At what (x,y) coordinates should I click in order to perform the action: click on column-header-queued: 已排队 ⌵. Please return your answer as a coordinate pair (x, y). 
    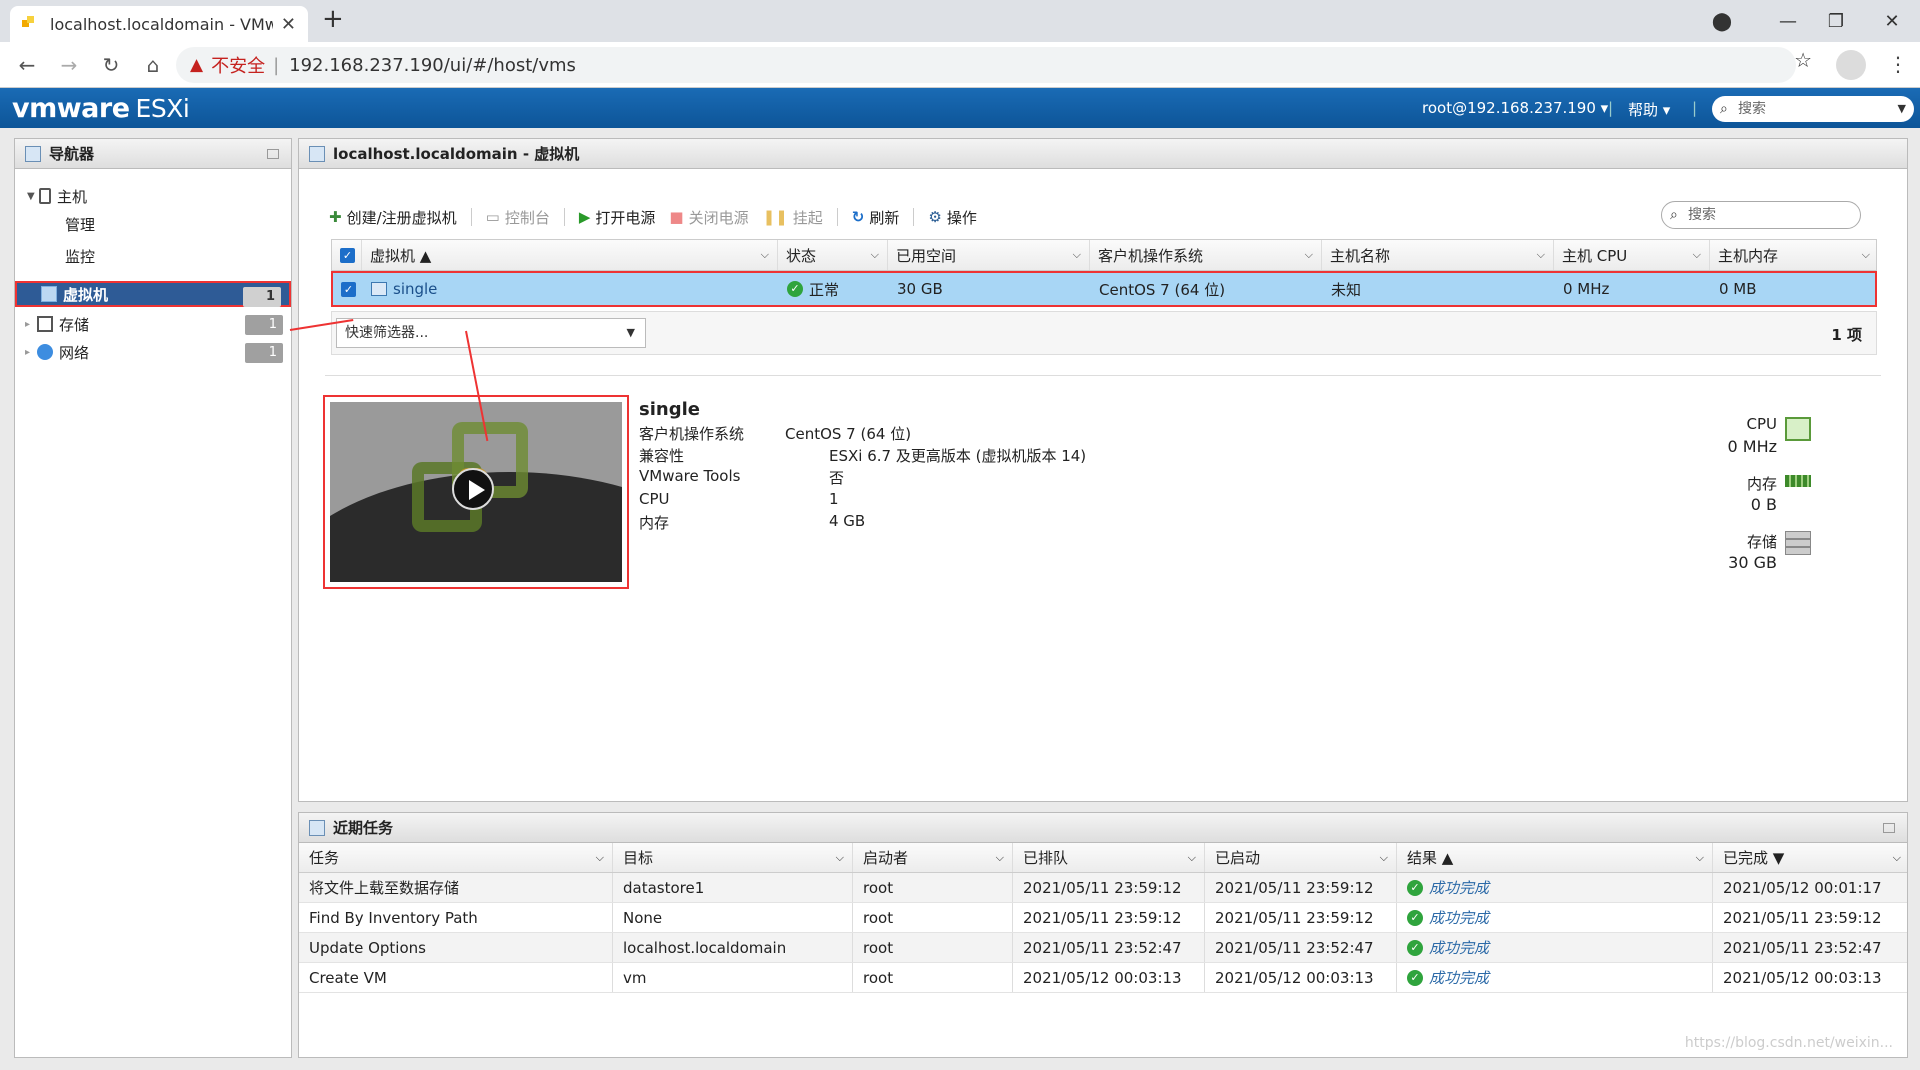
    Looking at the image, I should click on (1109, 857).